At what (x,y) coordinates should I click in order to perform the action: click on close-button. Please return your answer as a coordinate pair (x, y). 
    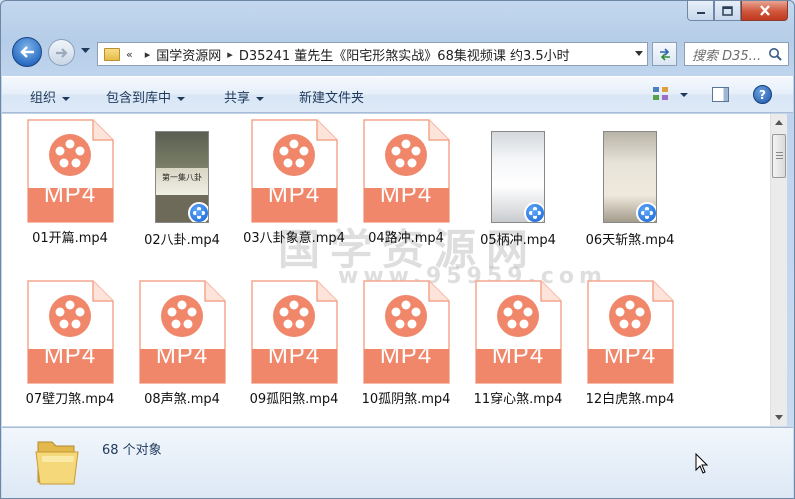
    Looking at the image, I should click on (764, 11).